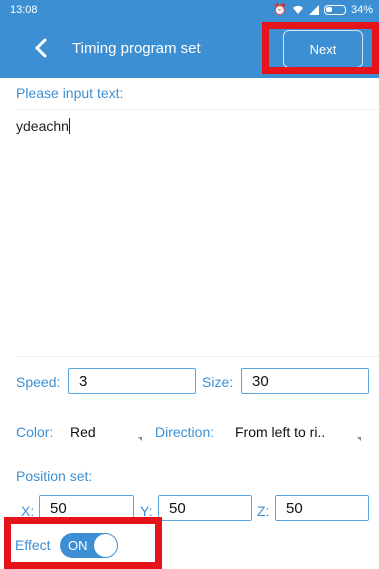 This screenshot has height=569, width=379. Describe the element at coordinates (185, 432) in the screenshot. I see `direction-label: Direction:` at that location.